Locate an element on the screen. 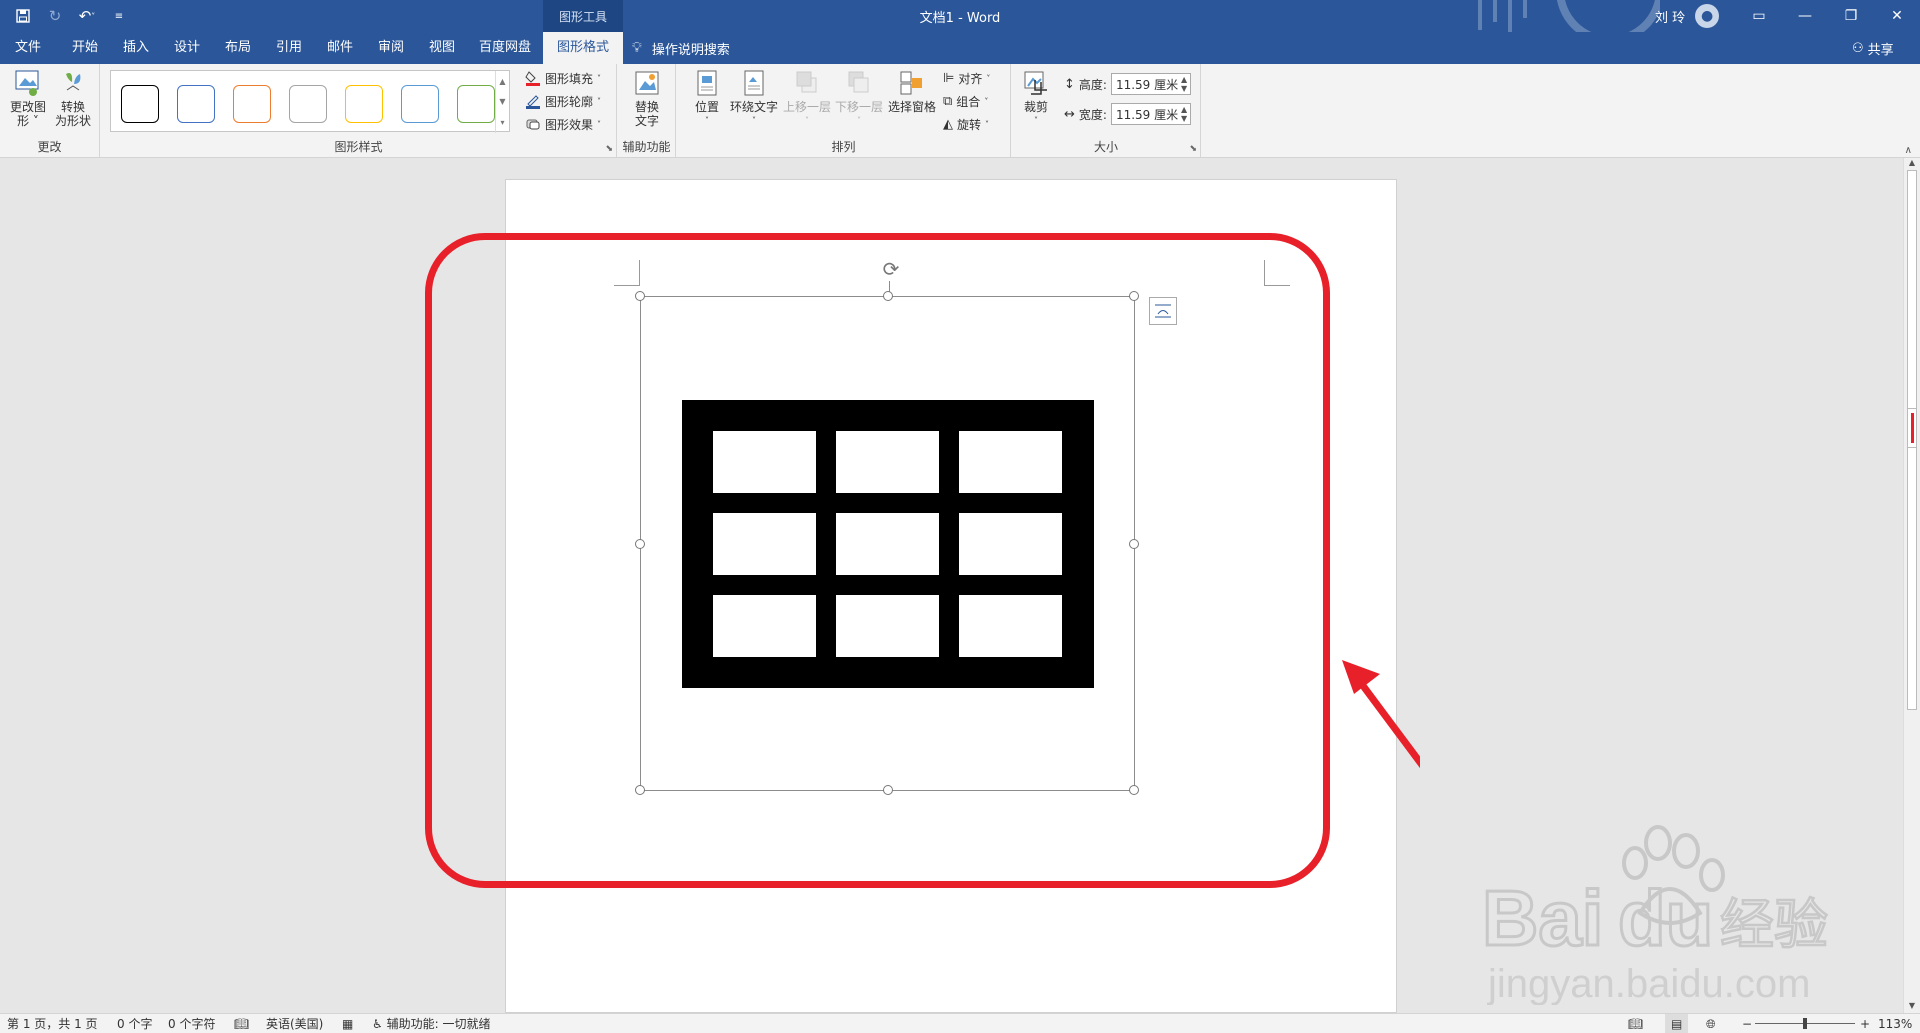 The height and width of the screenshot is (1033, 1920). convert-to-shape-button: 转换 为形状 is located at coordinates (73, 98).